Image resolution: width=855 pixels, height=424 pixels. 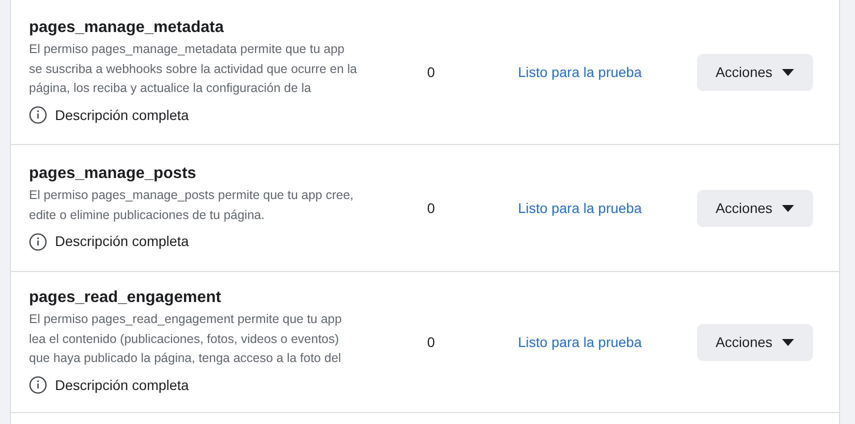 What do you see at coordinates (127, 28) in the screenshot?
I see `permission-name: pages_manage_metadata` at bounding box center [127, 28].